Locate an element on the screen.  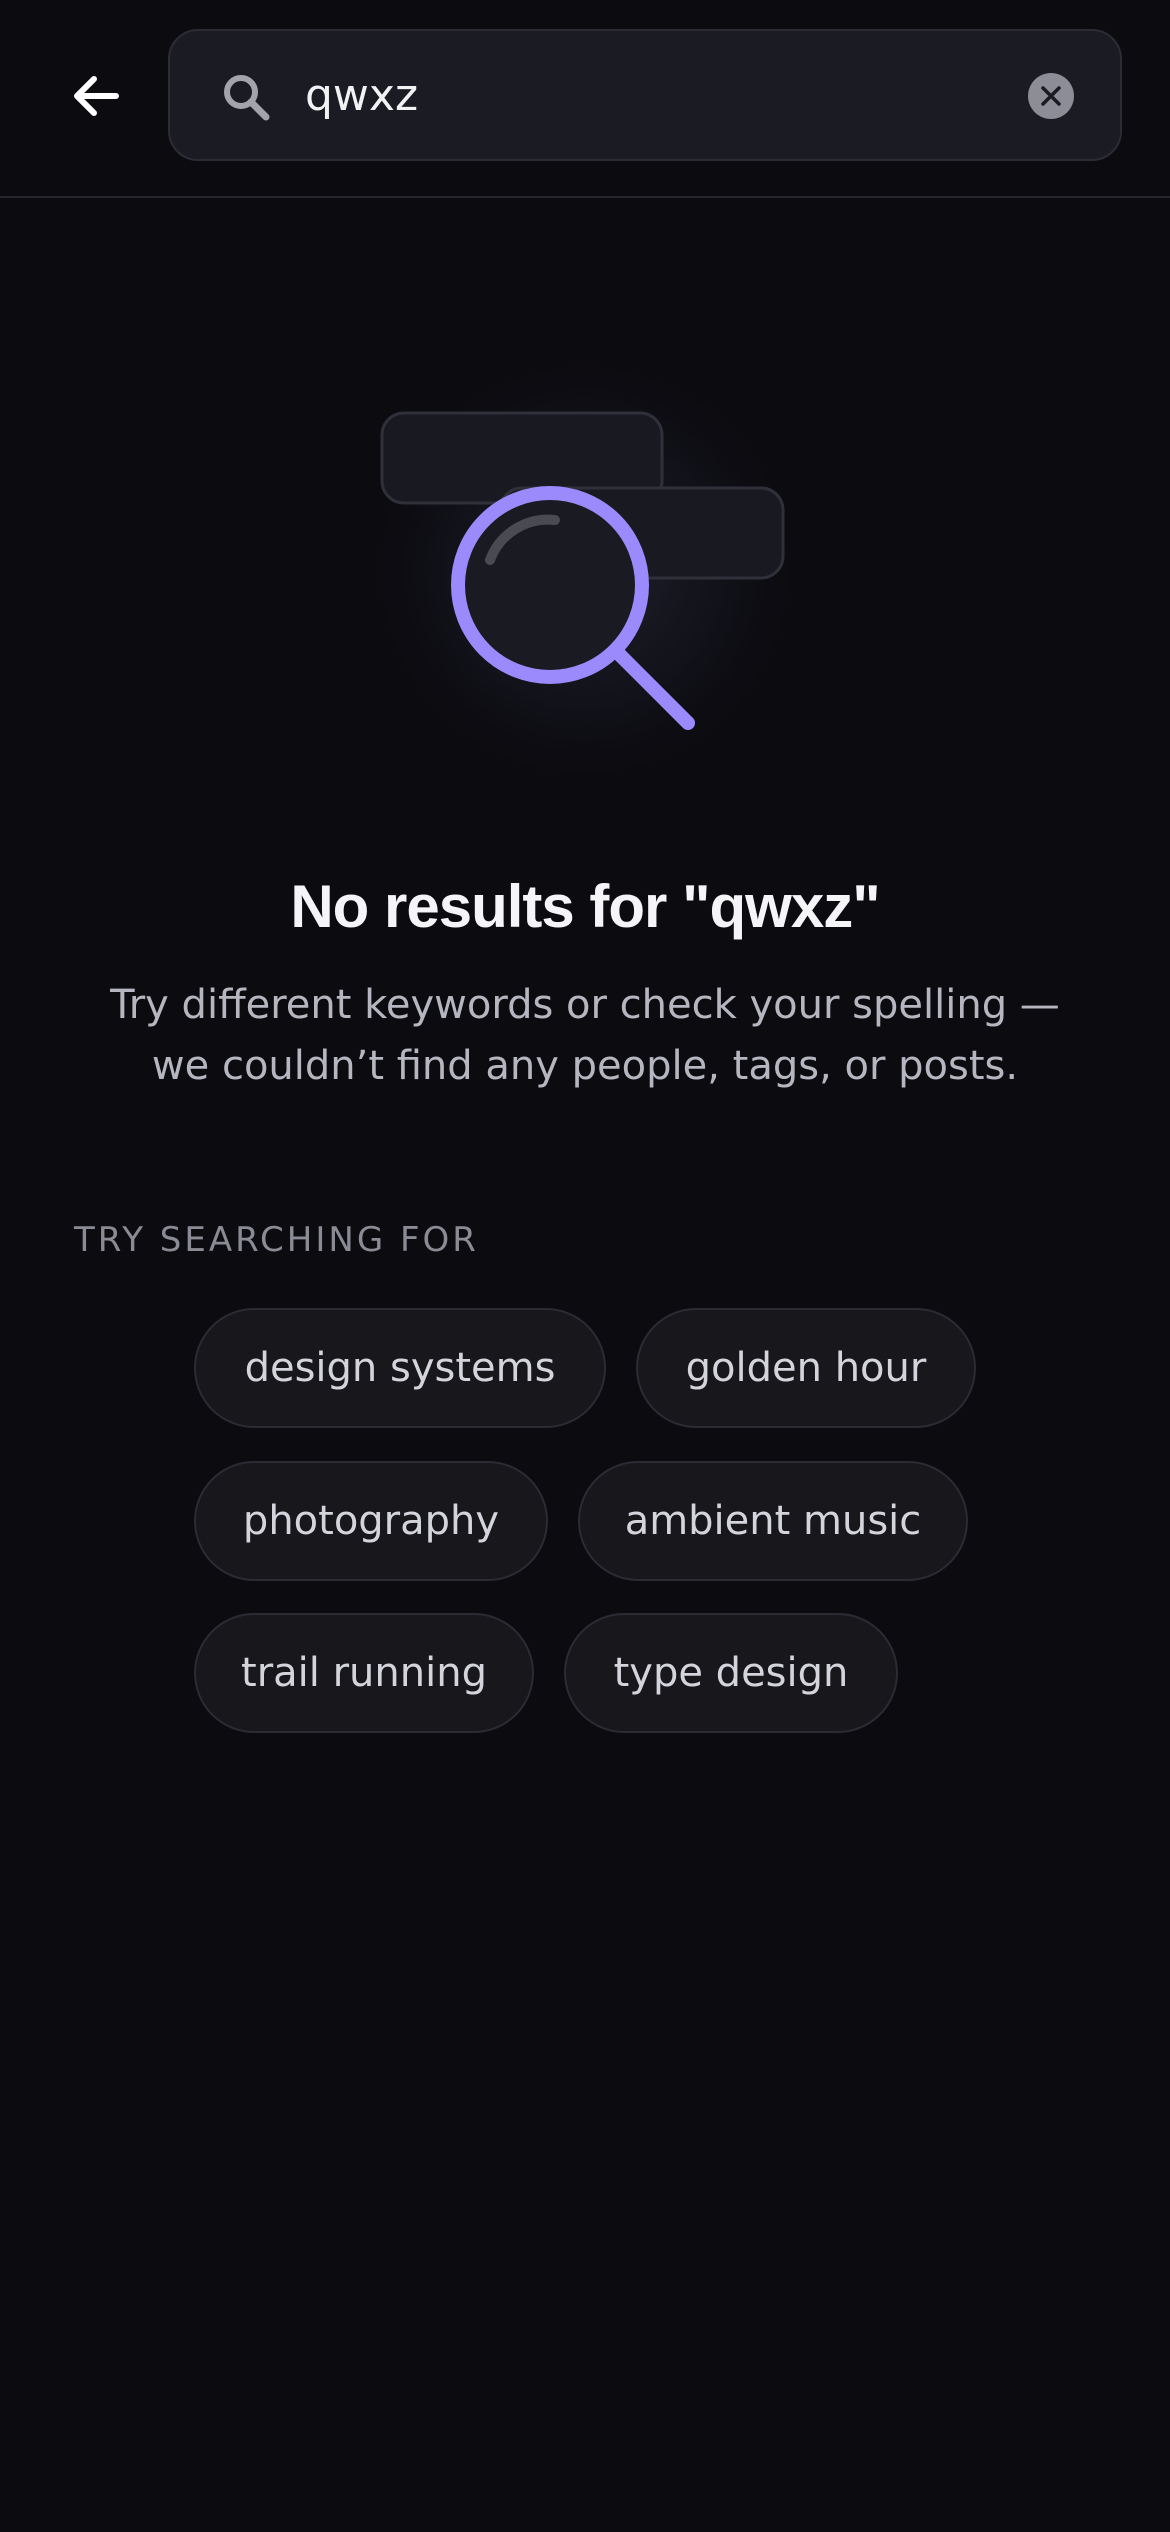
close-icon is located at coordinates (1051, 96).